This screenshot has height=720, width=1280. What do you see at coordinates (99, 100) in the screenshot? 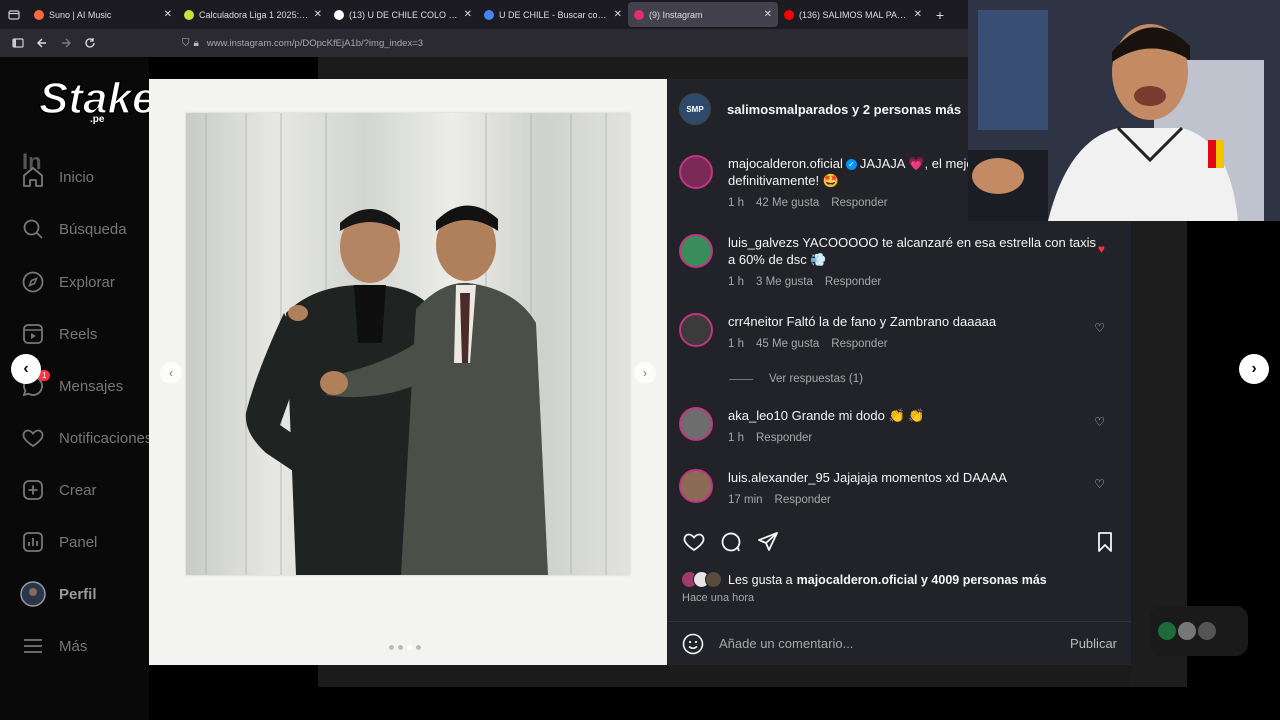
I see `stake-logo: Stake .pe` at bounding box center [99, 100].